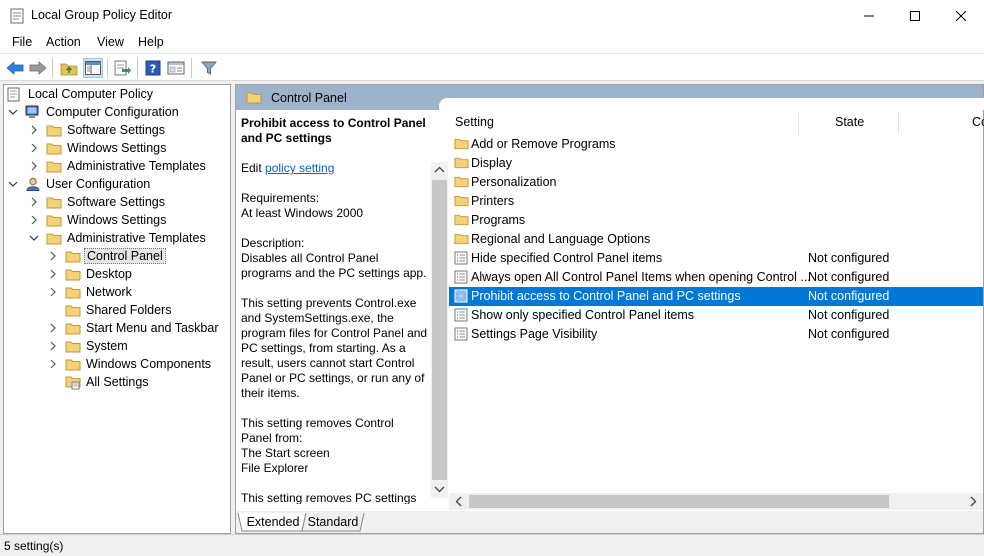 Image resolution: width=984 pixels, height=556 pixels. What do you see at coordinates (69, 68) in the screenshot?
I see `up-one-level-button` at bounding box center [69, 68].